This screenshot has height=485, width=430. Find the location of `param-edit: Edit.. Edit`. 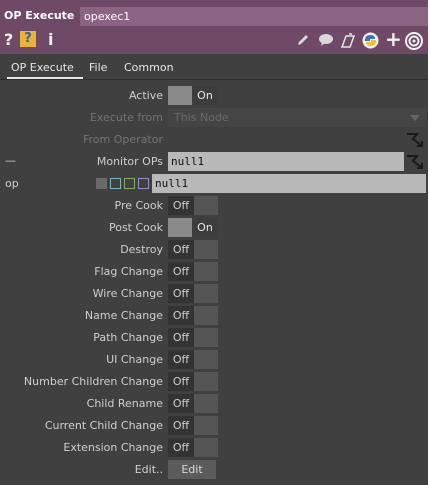

param-edit: Edit.. Edit is located at coordinates (214, 470).